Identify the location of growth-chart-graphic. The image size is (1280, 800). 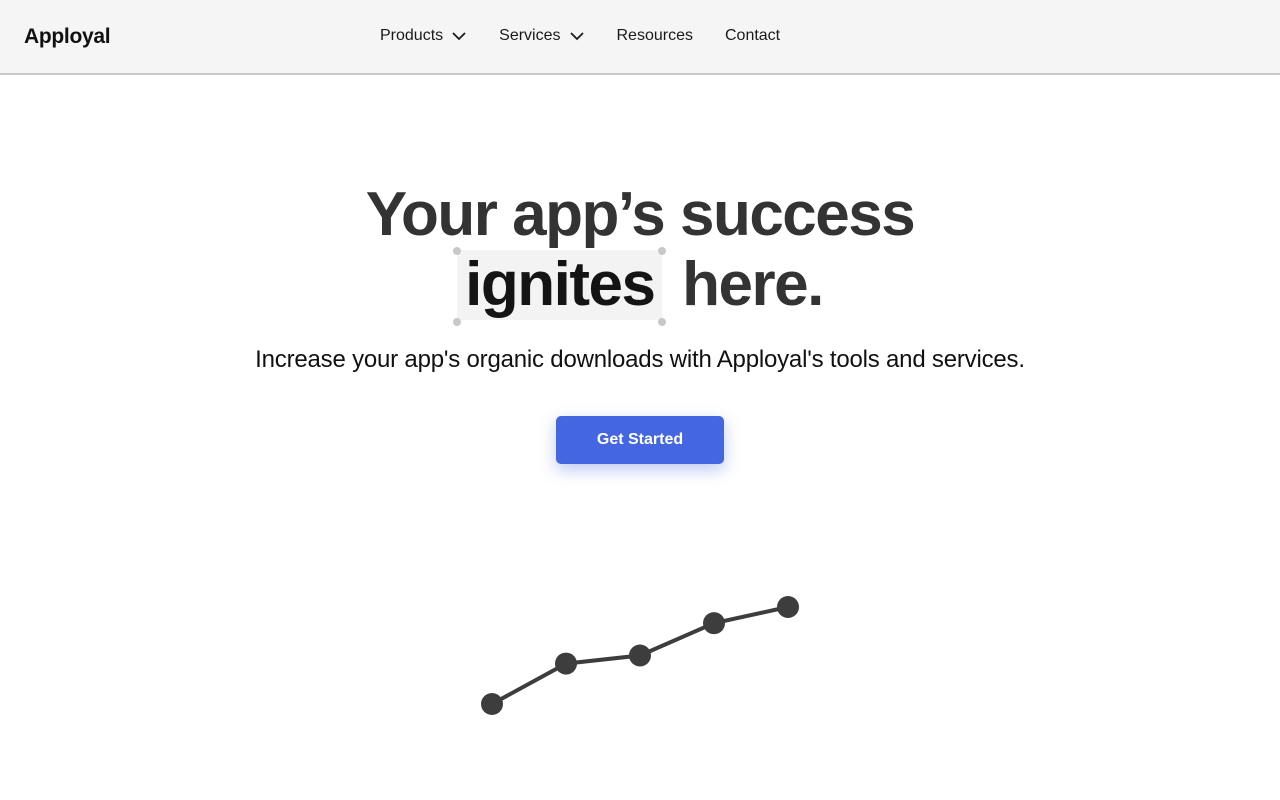
(640, 655).